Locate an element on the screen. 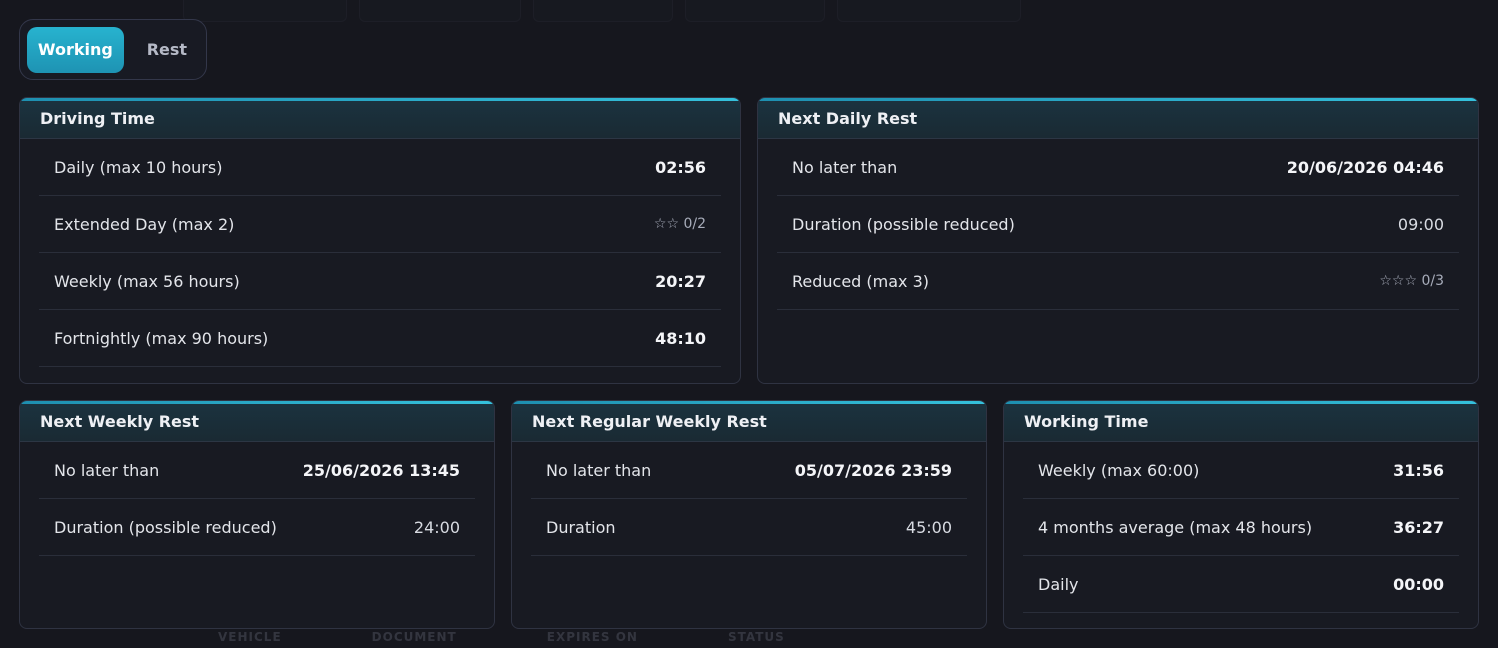  reduced-rest-stars: ☆☆☆ 0/3 is located at coordinates (1411, 281).